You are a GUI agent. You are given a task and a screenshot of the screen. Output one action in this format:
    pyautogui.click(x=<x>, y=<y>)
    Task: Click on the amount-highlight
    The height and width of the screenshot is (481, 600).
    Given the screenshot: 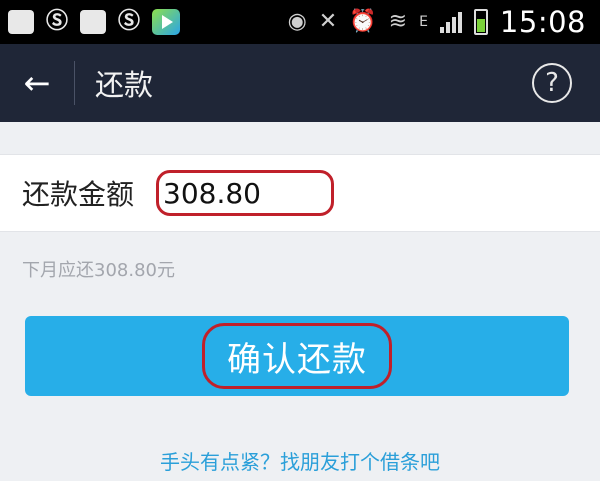 What is the action you would take?
    pyautogui.click(x=245, y=193)
    